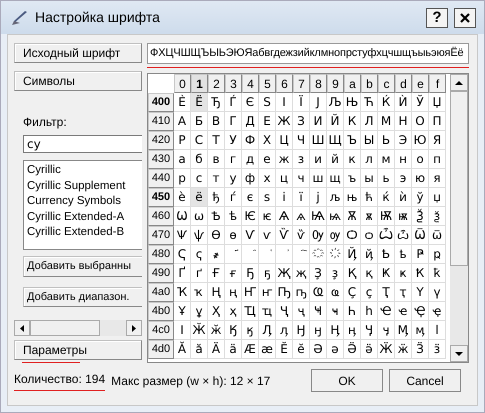 Image resolution: width=485 pixels, height=413 pixels. I want to click on character-cell: ѡ, so click(199, 216).